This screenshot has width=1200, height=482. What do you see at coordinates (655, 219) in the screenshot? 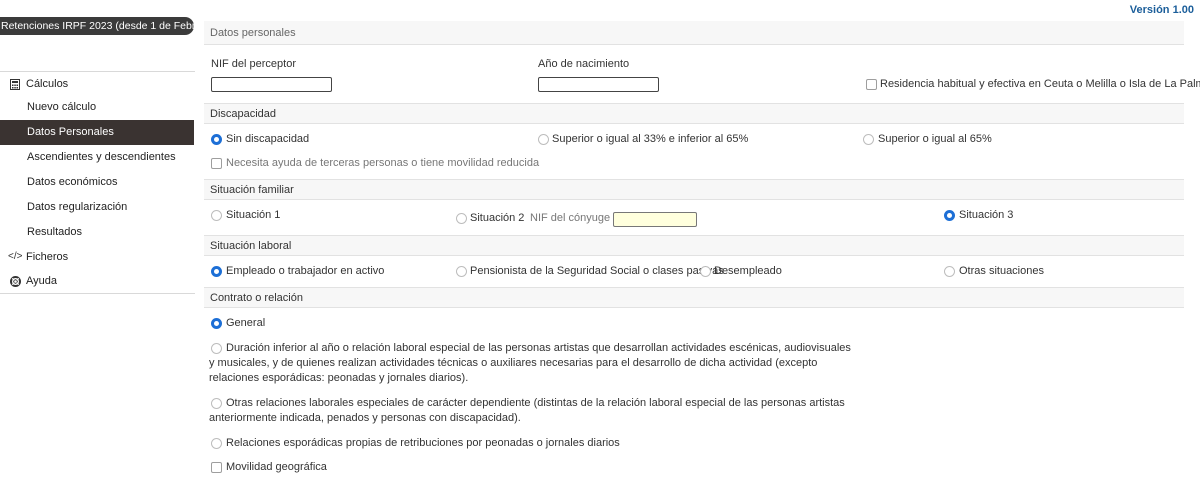
I see `nif-conyuge-input` at bounding box center [655, 219].